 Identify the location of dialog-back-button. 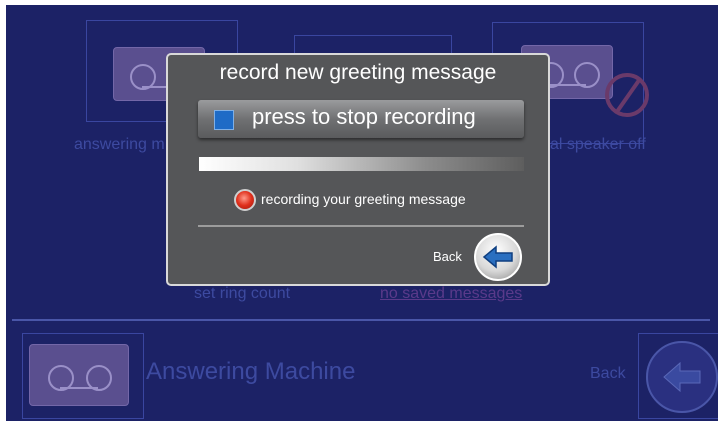
(498, 257).